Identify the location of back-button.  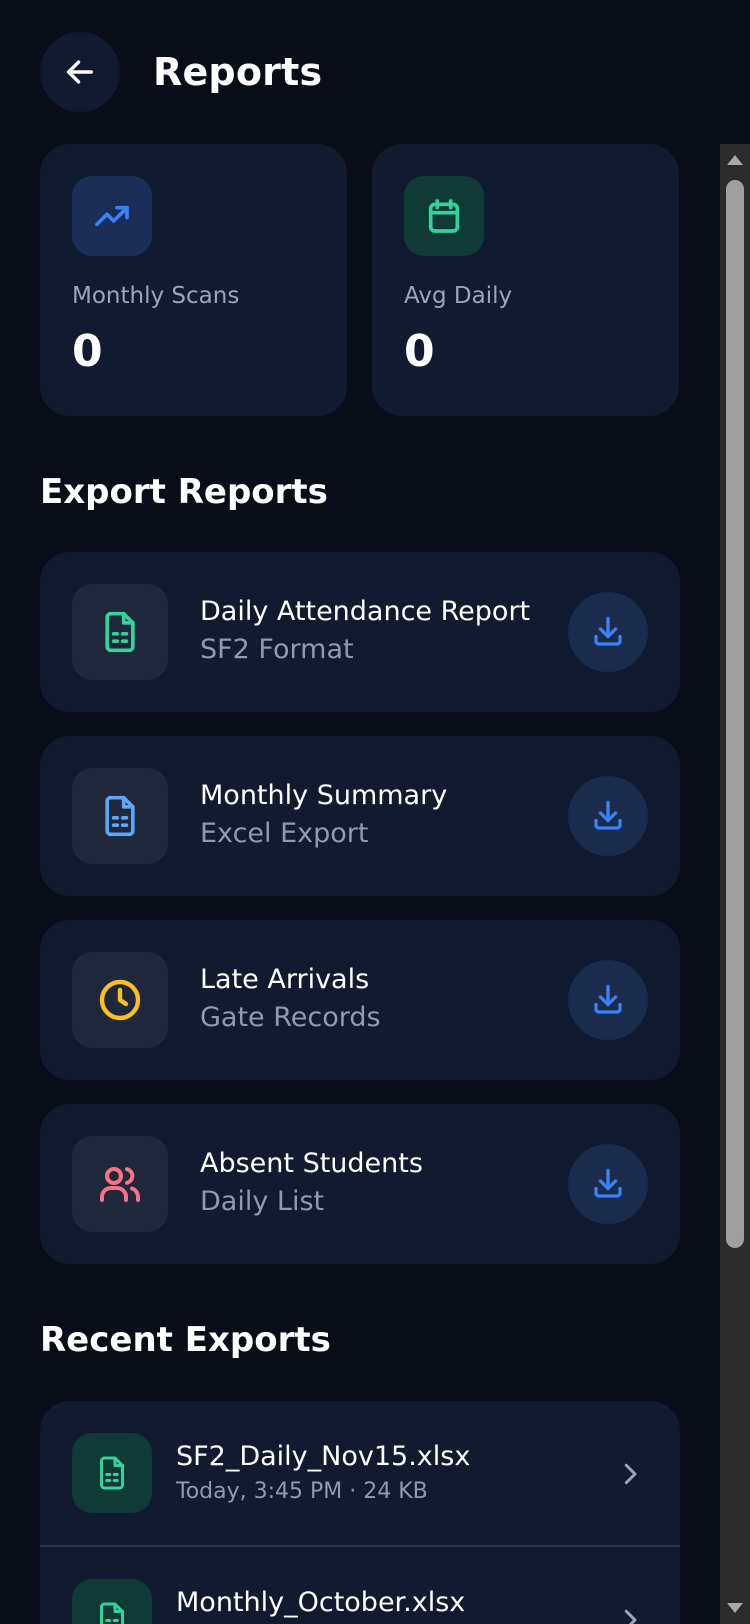
(80, 72).